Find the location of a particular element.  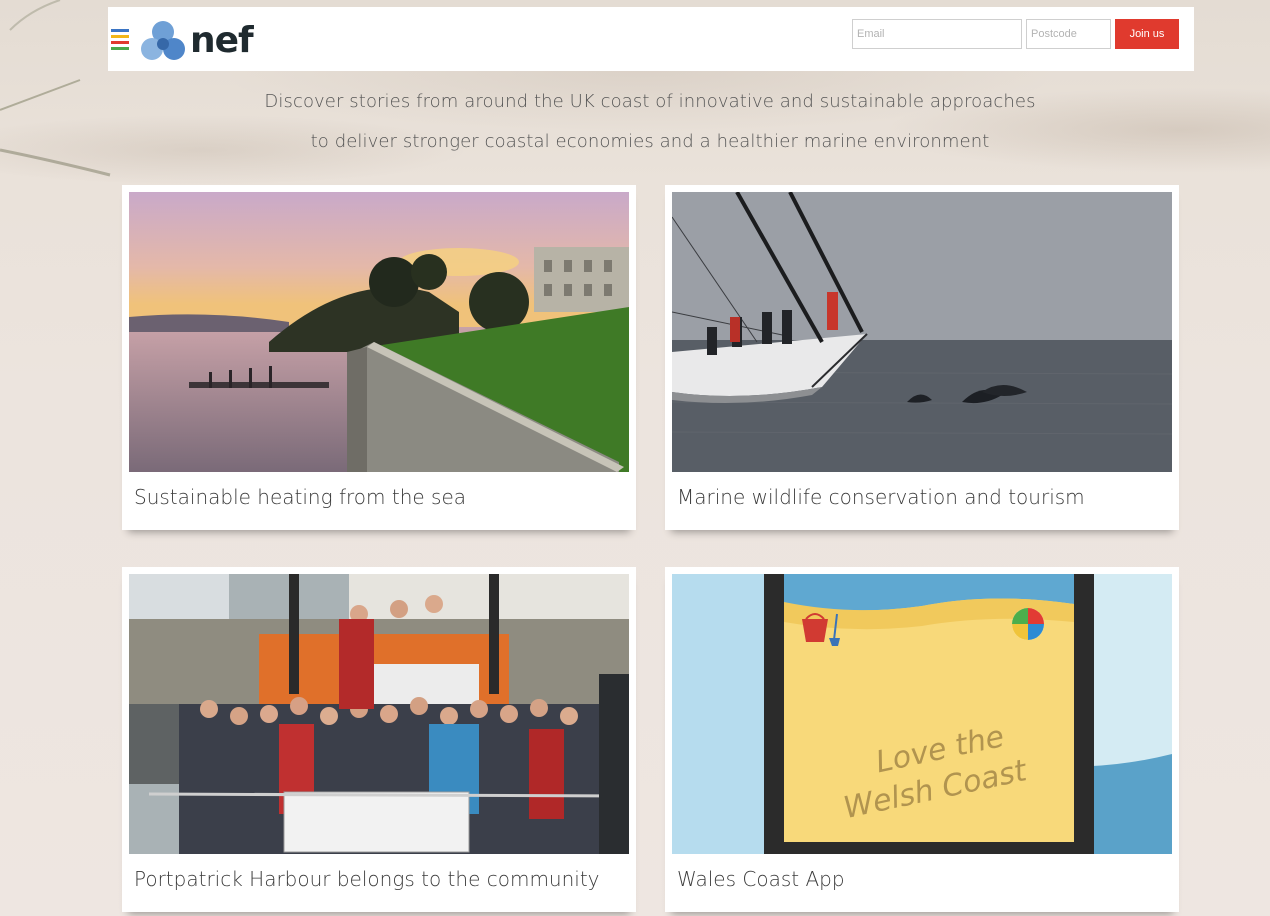

harbour-sunset-photo is located at coordinates (379, 332).